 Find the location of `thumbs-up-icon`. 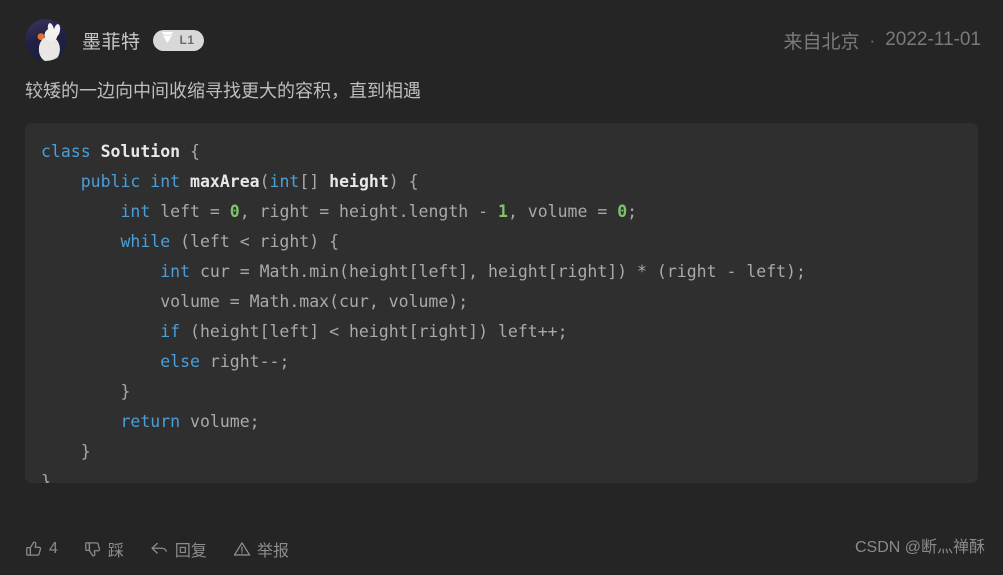

thumbs-up-icon is located at coordinates (34, 549).